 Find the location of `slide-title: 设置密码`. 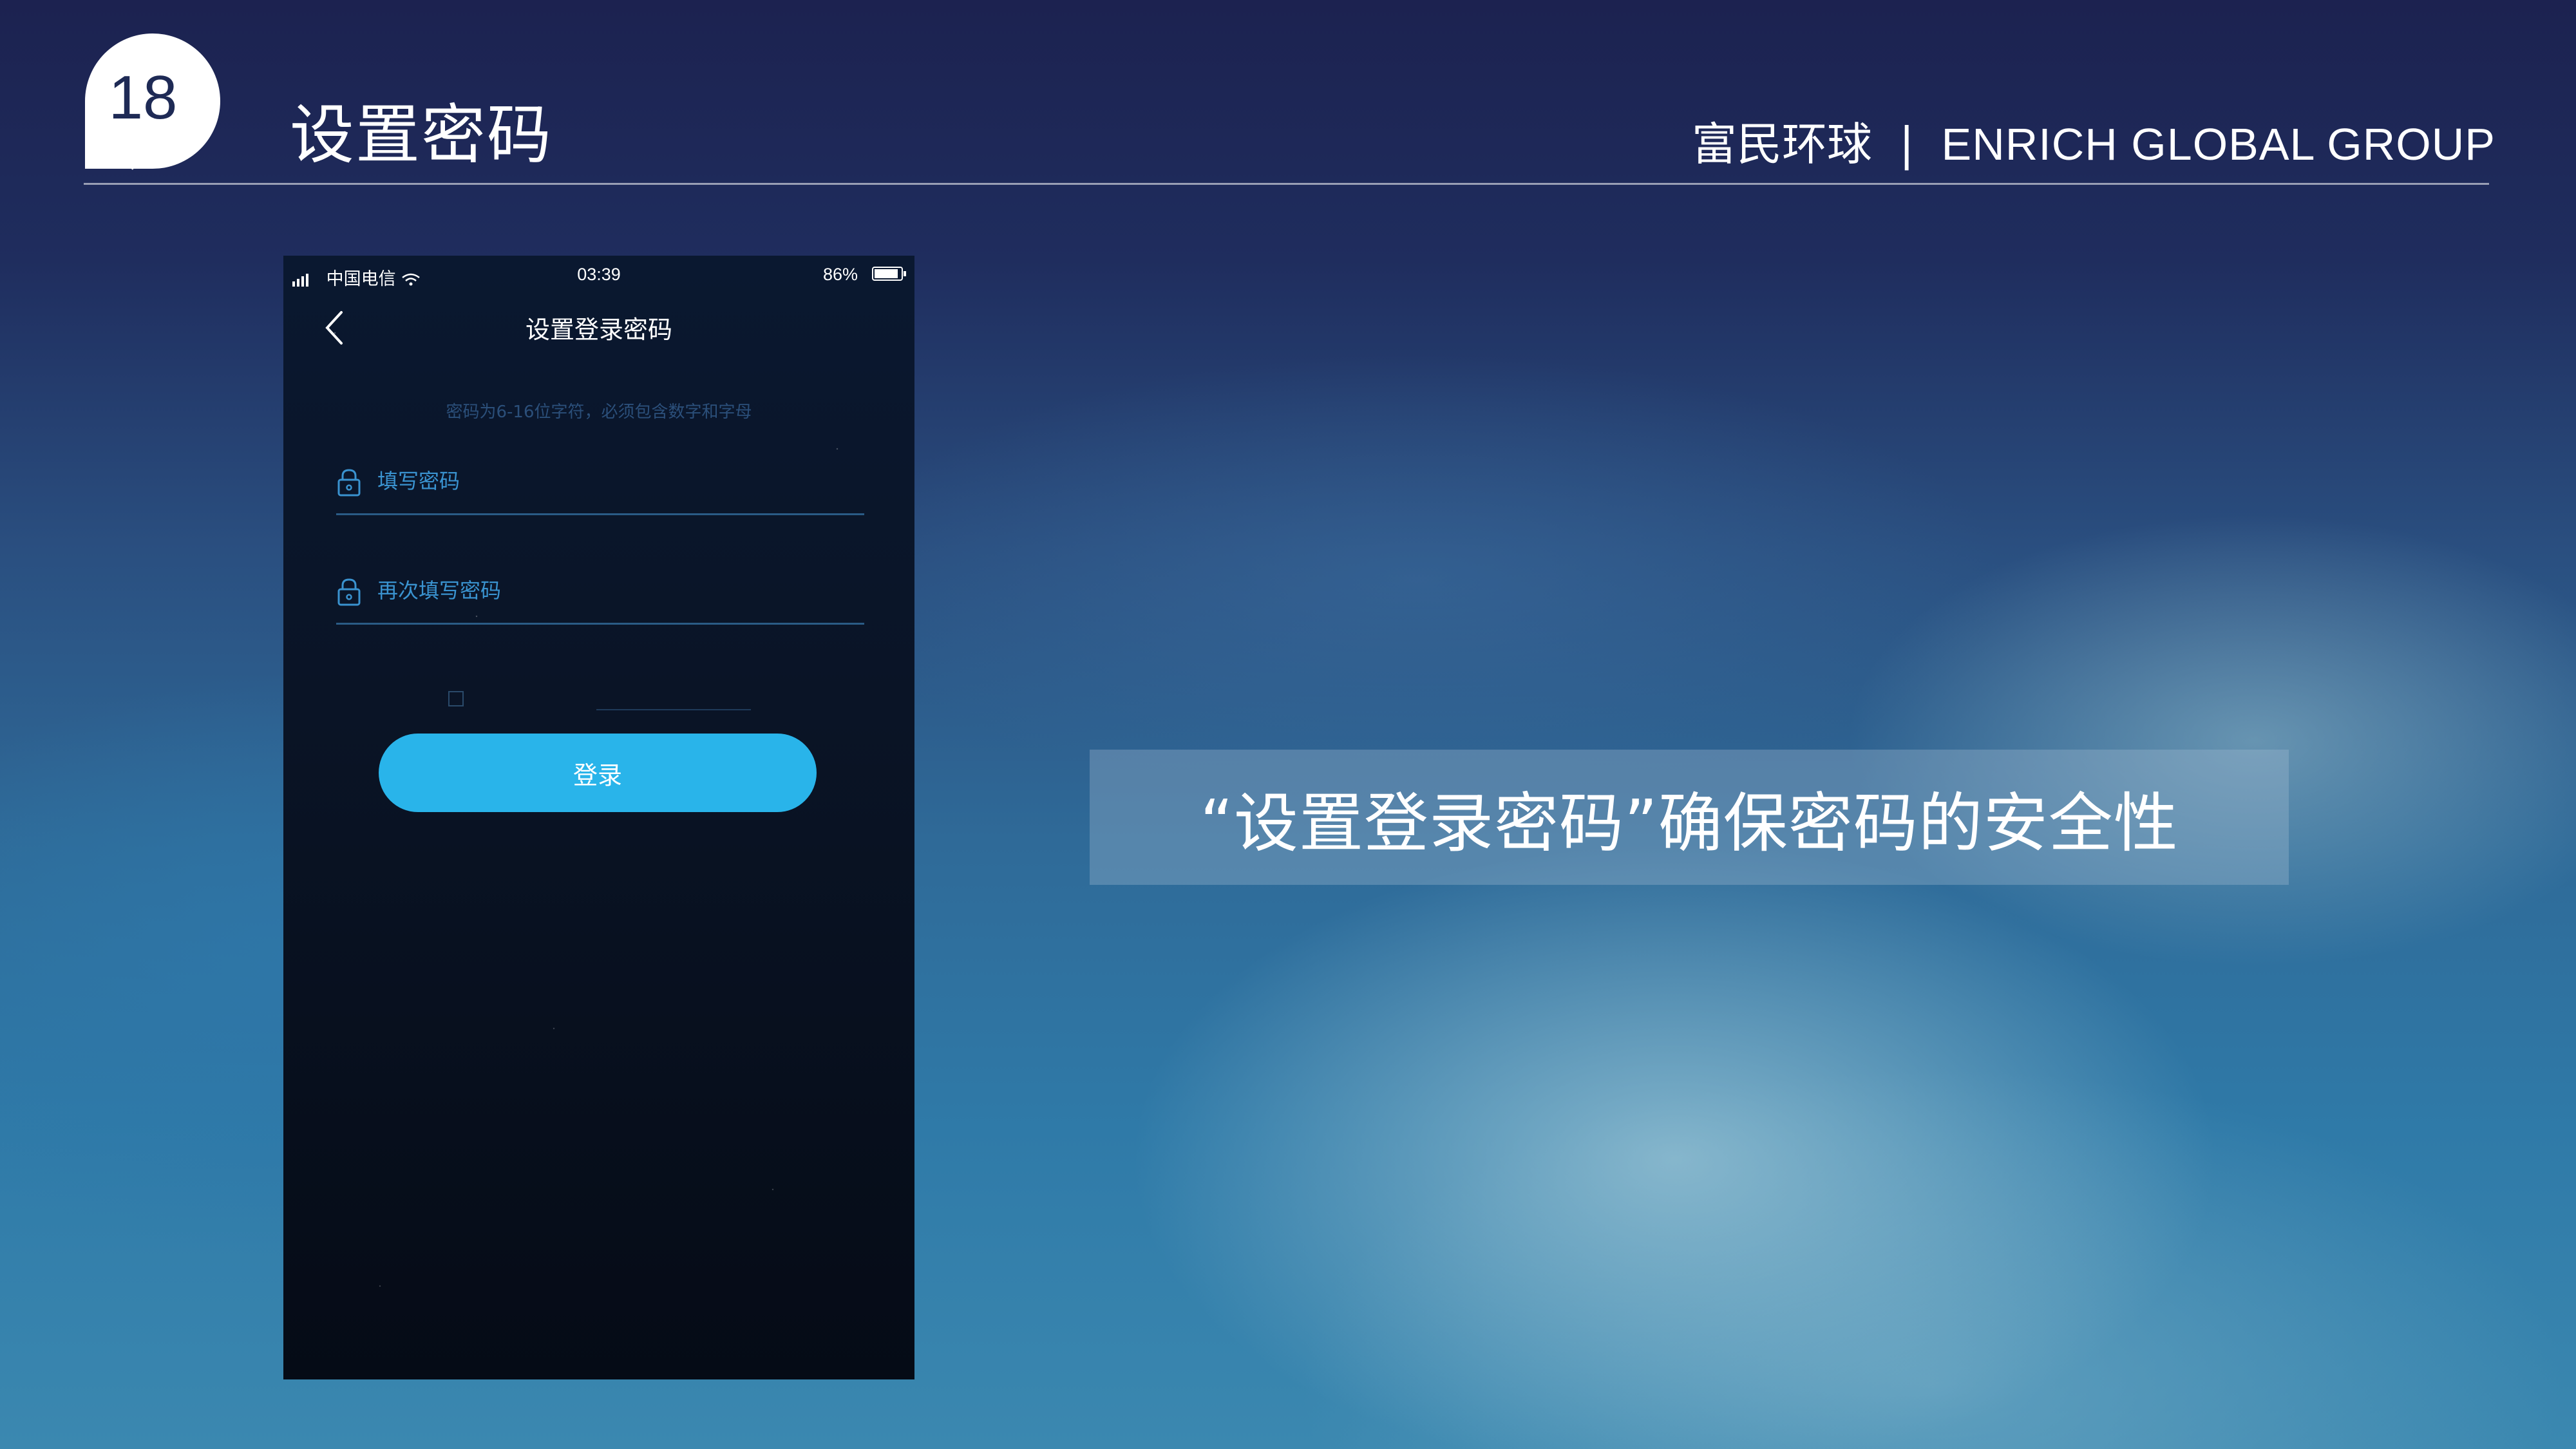

slide-title: 设置密码 is located at coordinates (421, 135).